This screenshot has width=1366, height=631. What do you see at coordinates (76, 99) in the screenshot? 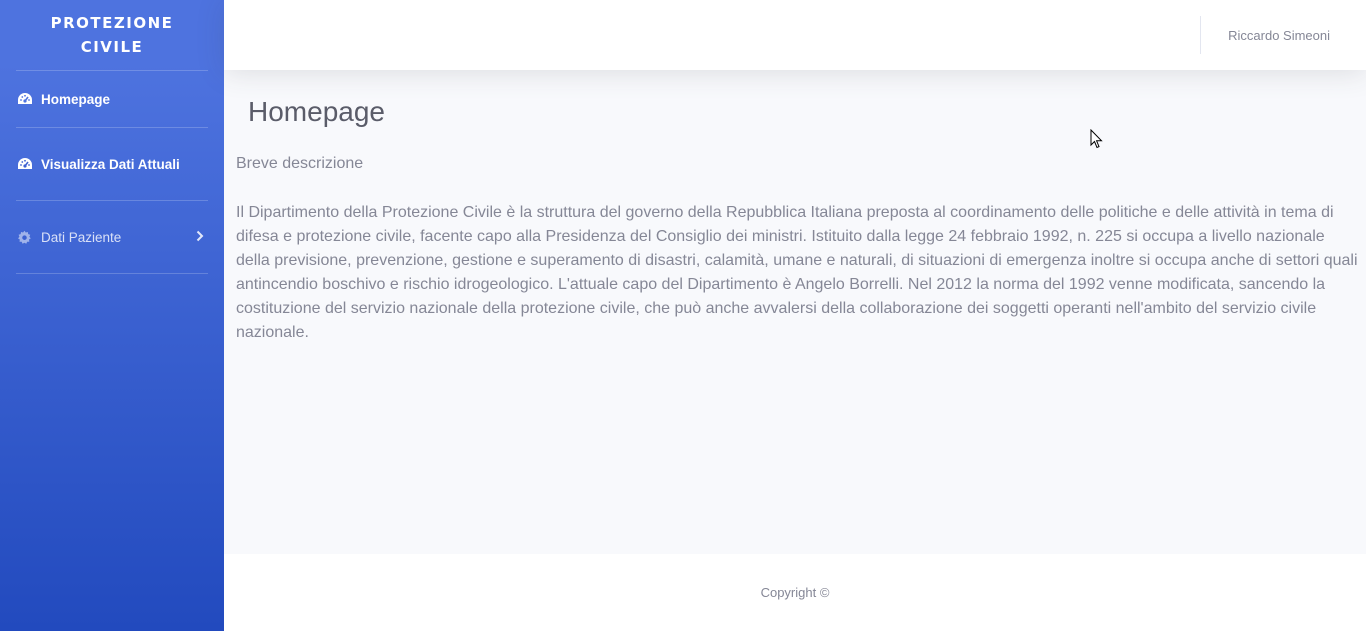
I see `sidebar-item-label: Homepage` at bounding box center [76, 99].